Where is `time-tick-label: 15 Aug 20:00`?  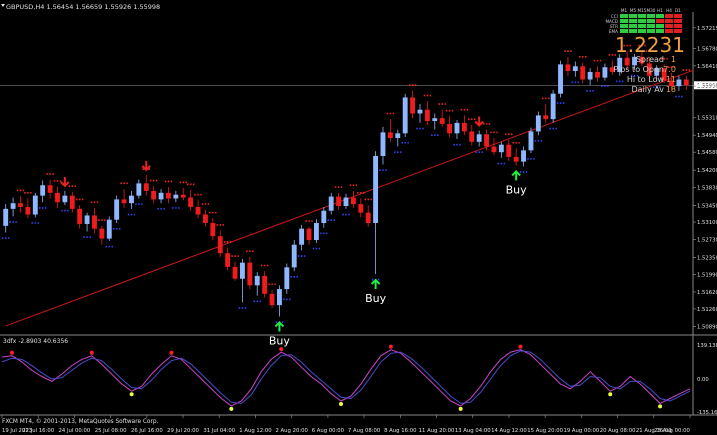
time-tick-label: 15 Aug 20:00 is located at coordinates (545, 431).